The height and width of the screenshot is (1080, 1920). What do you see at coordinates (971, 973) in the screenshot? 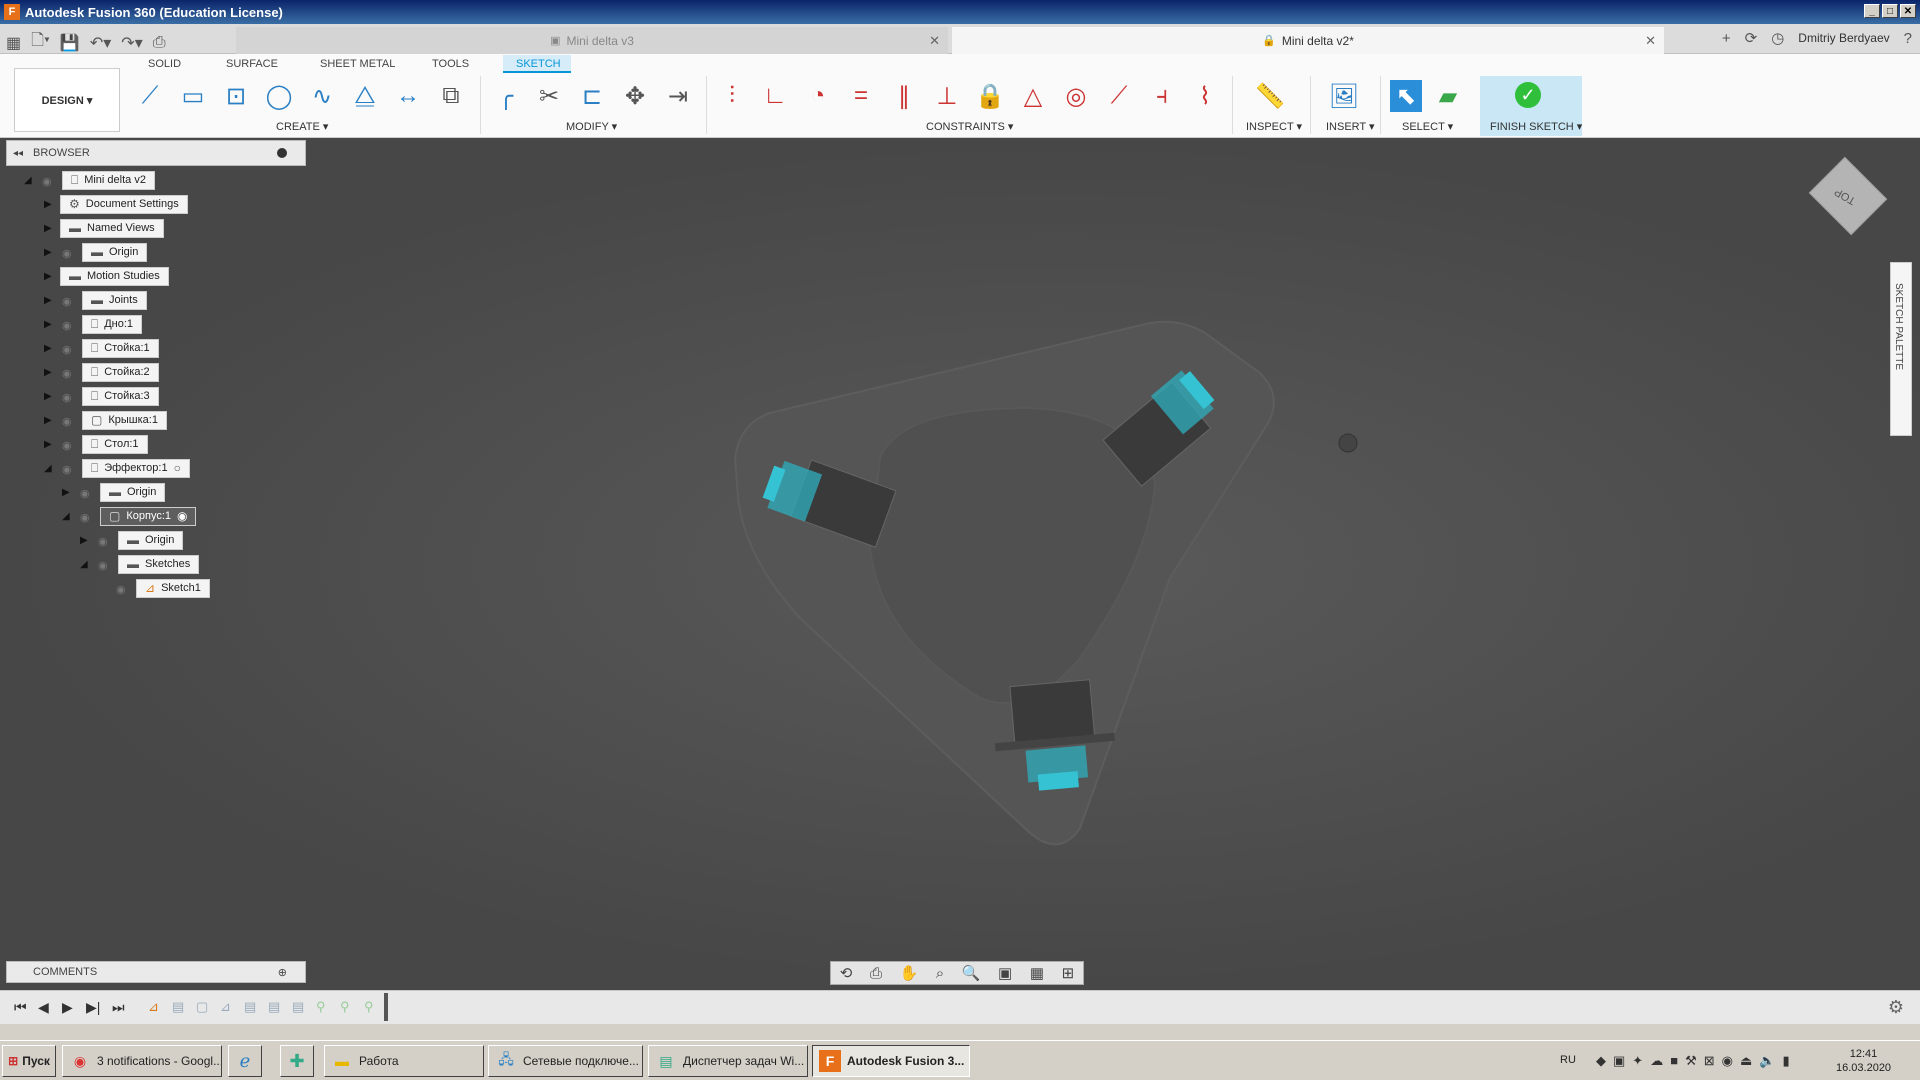
I see `zoom-window-icon: 🔍` at bounding box center [971, 973].